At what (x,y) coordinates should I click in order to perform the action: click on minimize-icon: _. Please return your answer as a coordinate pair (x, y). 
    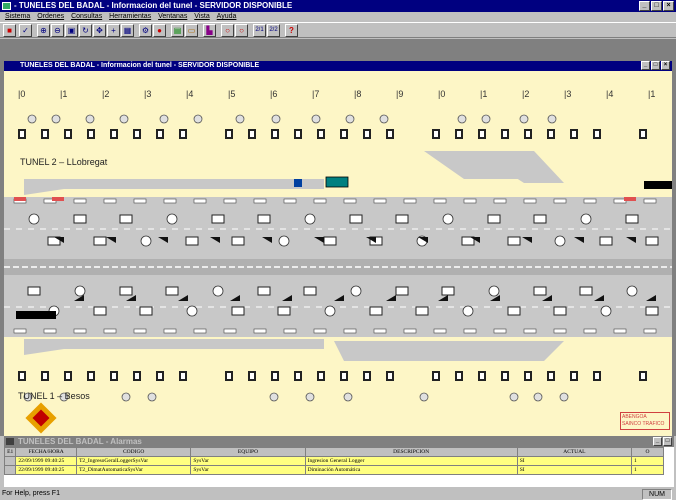
    Looking at the image, I should click on (644, 6).